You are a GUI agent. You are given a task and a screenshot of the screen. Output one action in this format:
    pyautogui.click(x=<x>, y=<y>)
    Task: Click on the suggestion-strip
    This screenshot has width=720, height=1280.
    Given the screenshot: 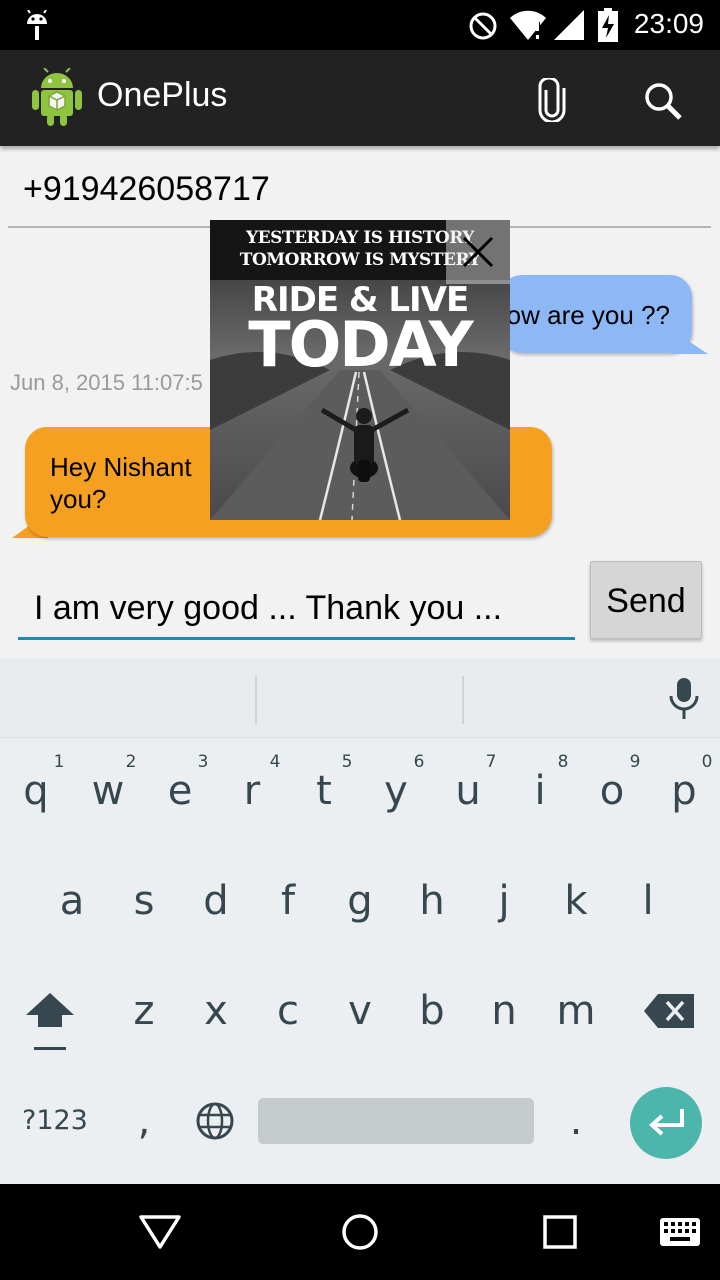 What is the action you would take?
    pyautogui.click(x=360, y=698)
    